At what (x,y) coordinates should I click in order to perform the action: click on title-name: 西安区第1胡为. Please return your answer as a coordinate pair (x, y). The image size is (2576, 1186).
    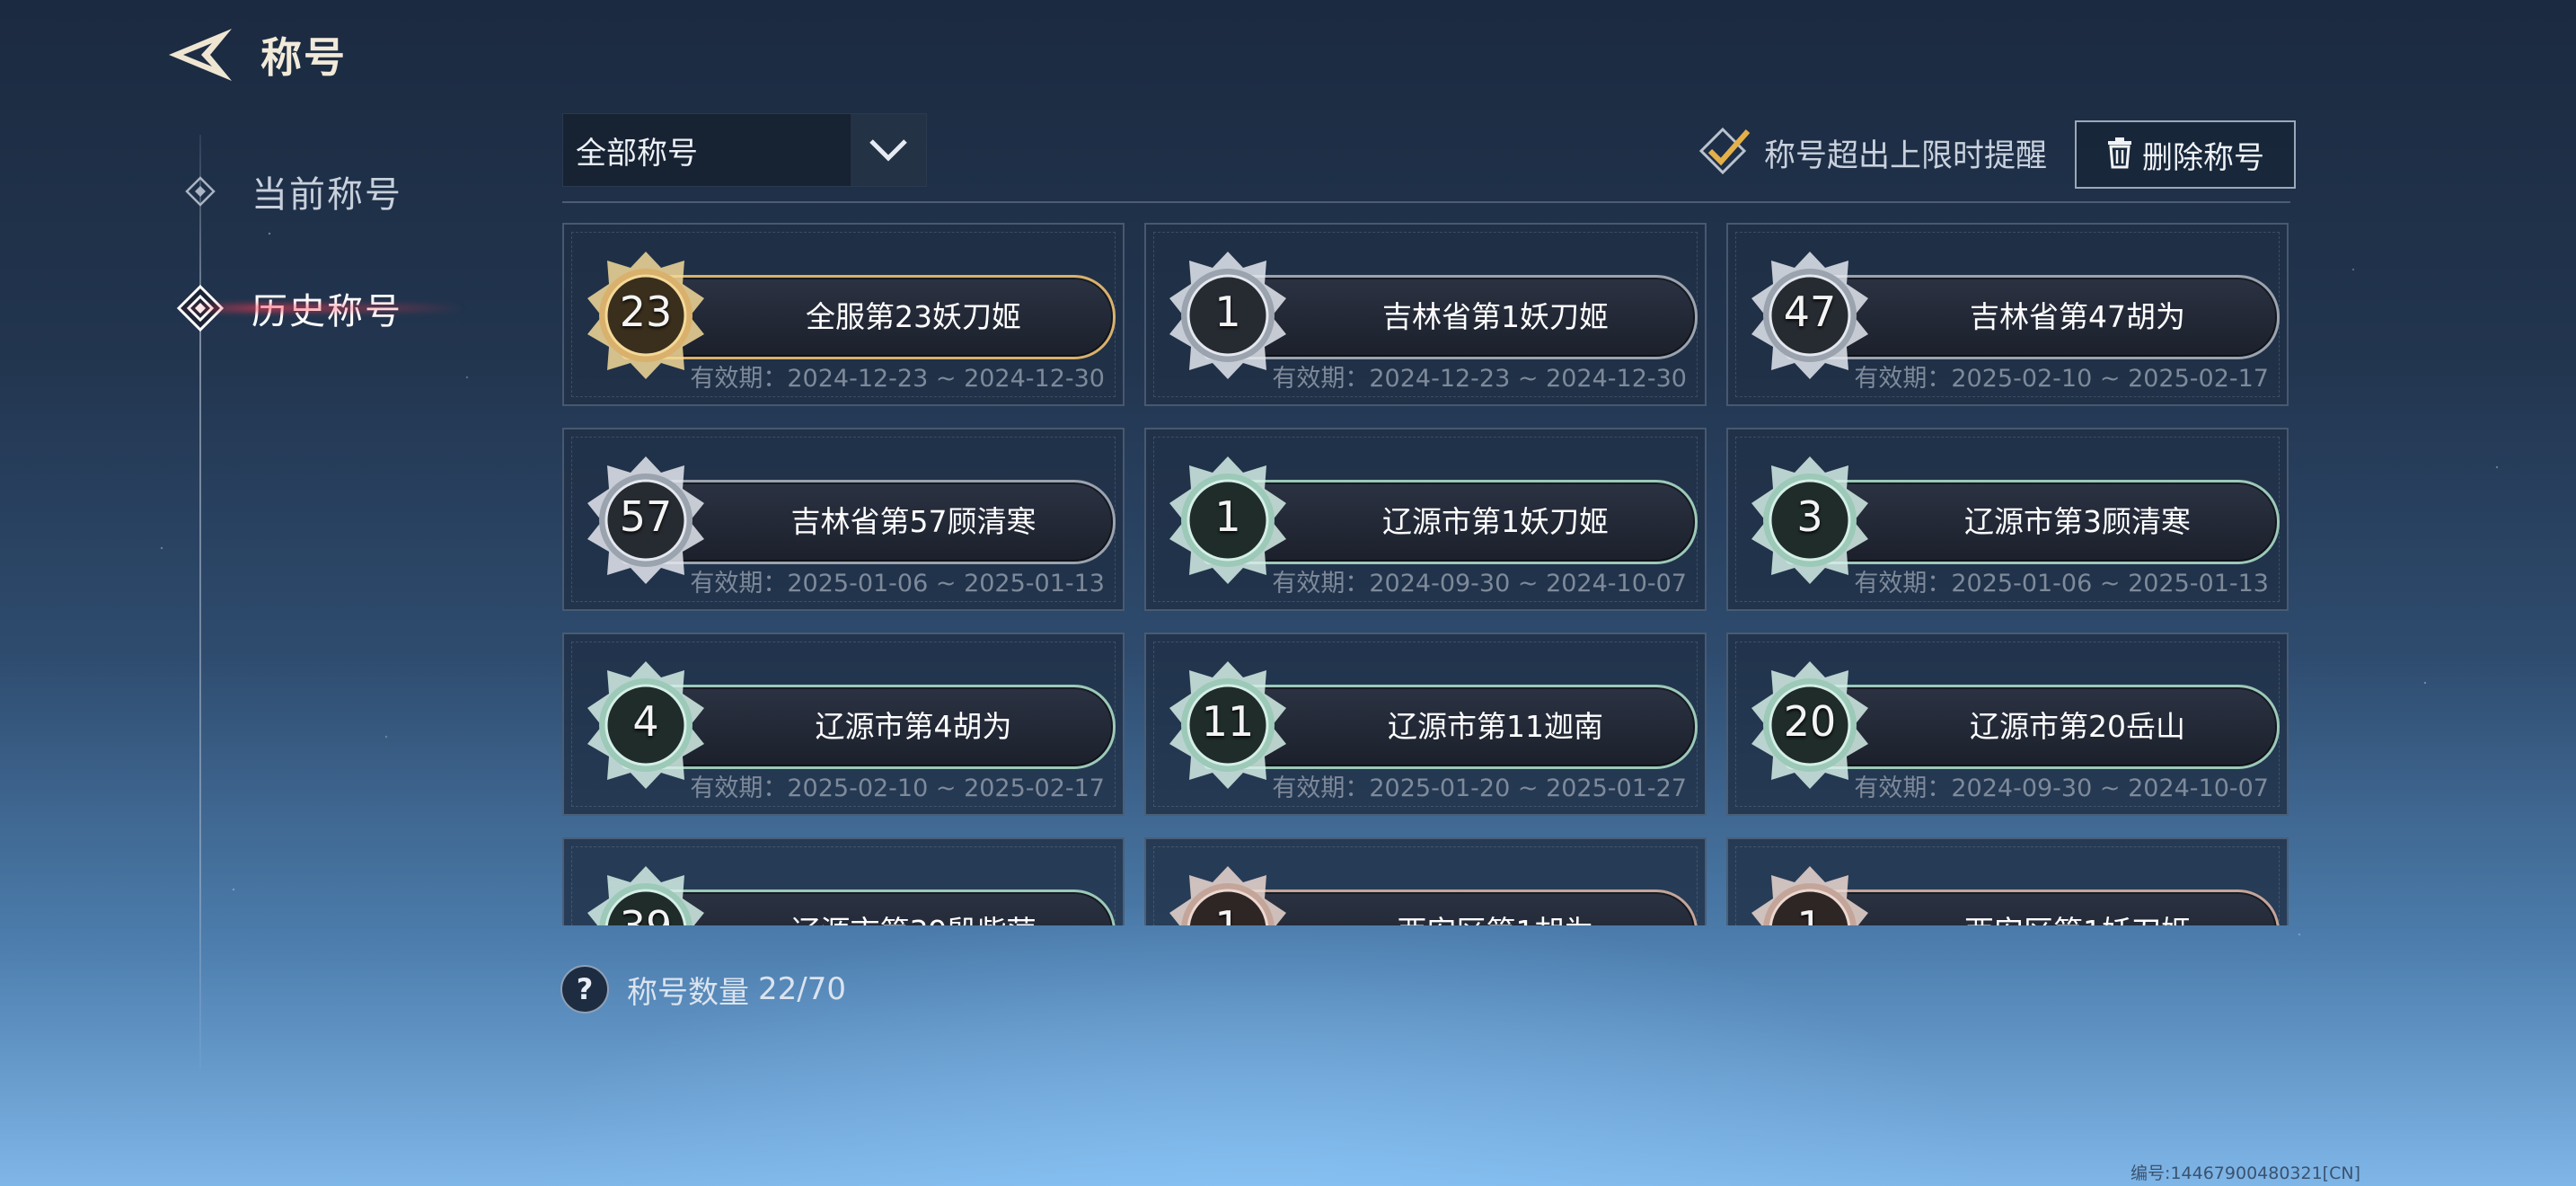
    Looking at the image, I should click on (1495, 908).